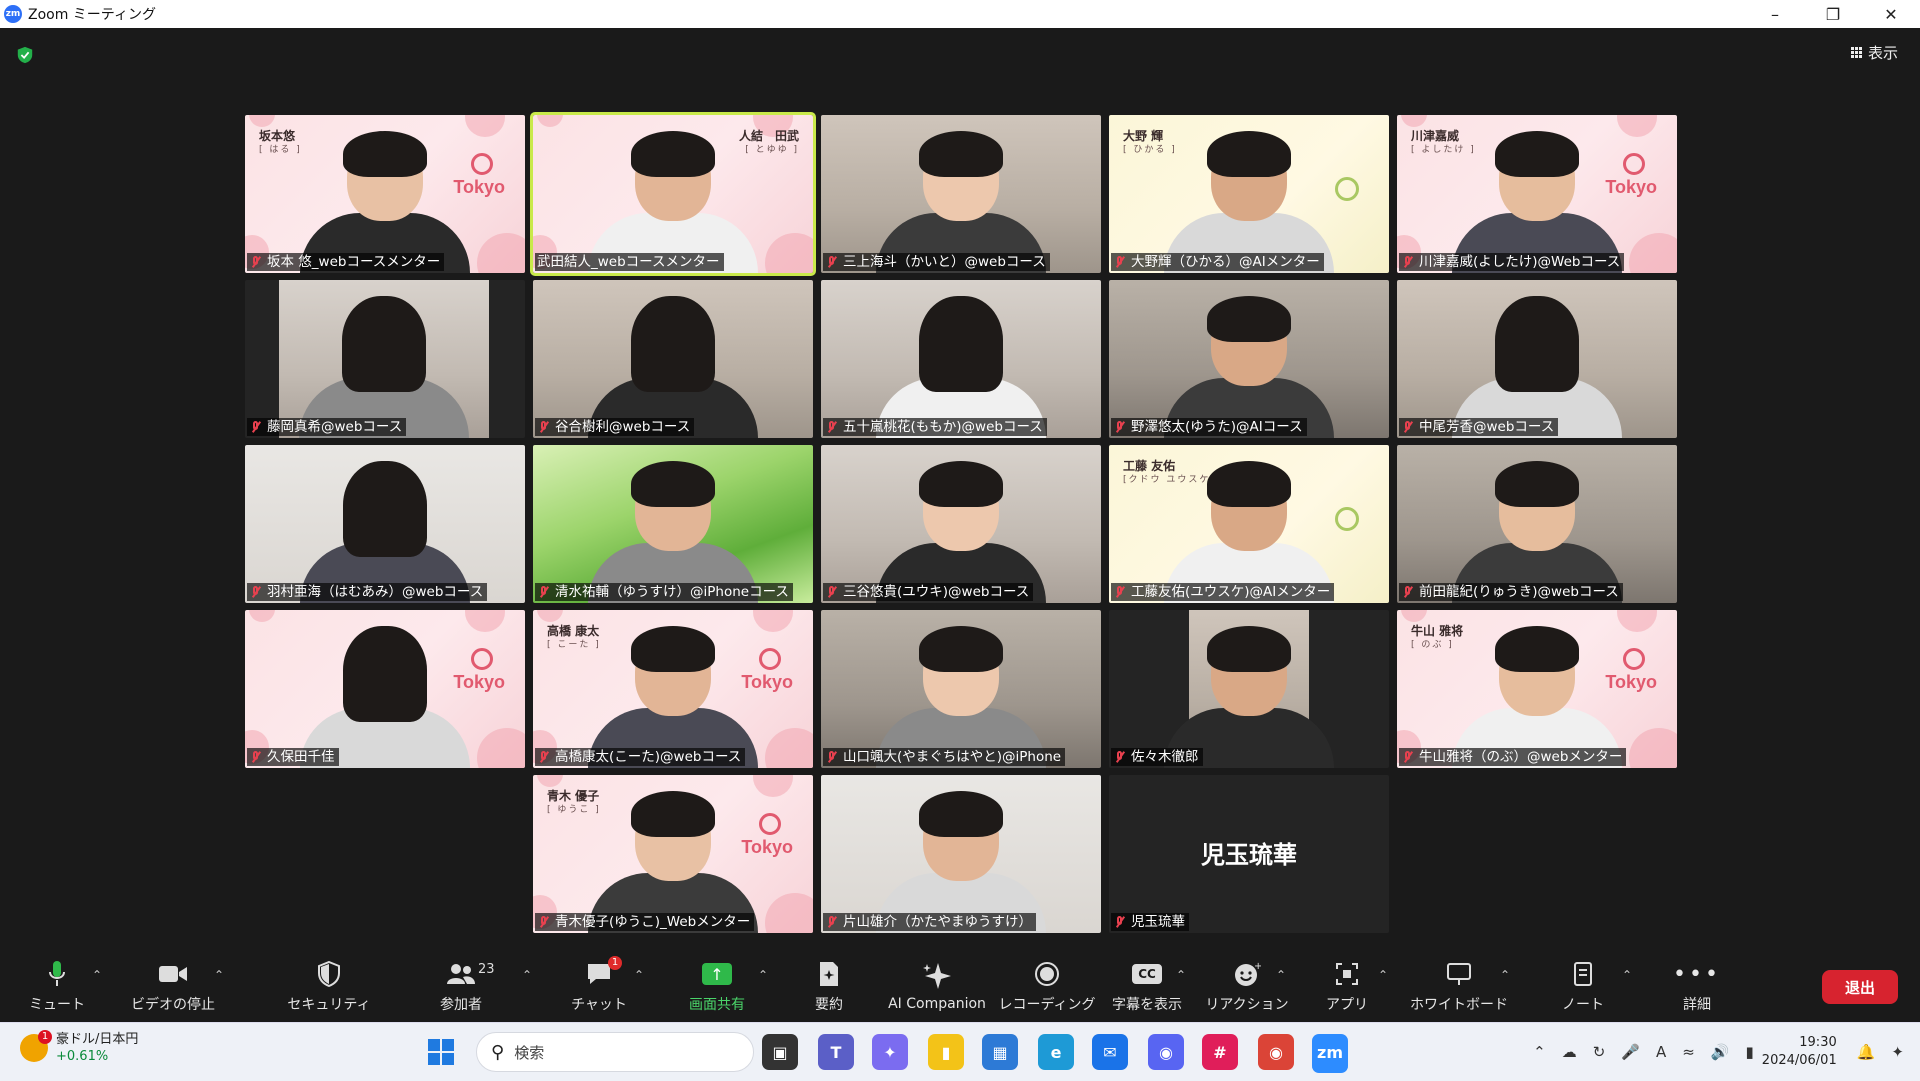  Describe the element at coordinates (763, 975) in the screenshot. I see `share-options-caret: ⌃` at that location.